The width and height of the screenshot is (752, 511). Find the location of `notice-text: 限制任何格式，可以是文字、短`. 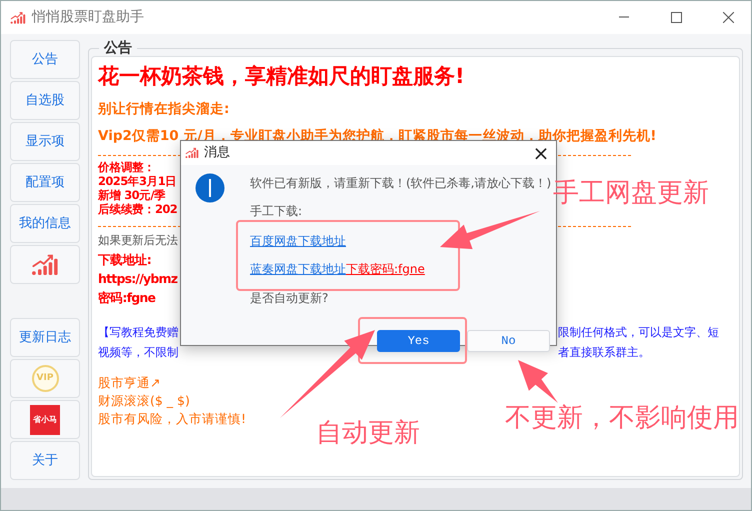

notice-text: 限制任何格式，可以是文字、短 is located at coordinates (638, 332).